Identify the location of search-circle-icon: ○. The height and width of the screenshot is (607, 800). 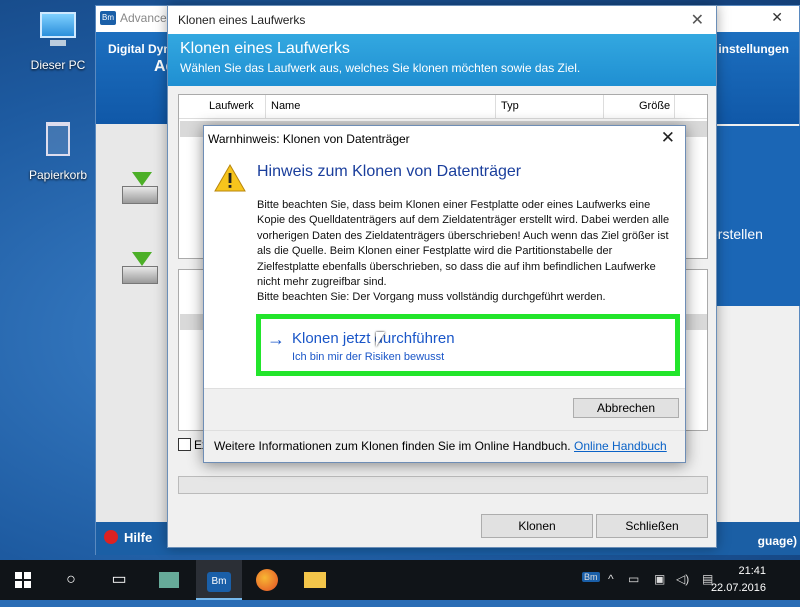
(71, 579).